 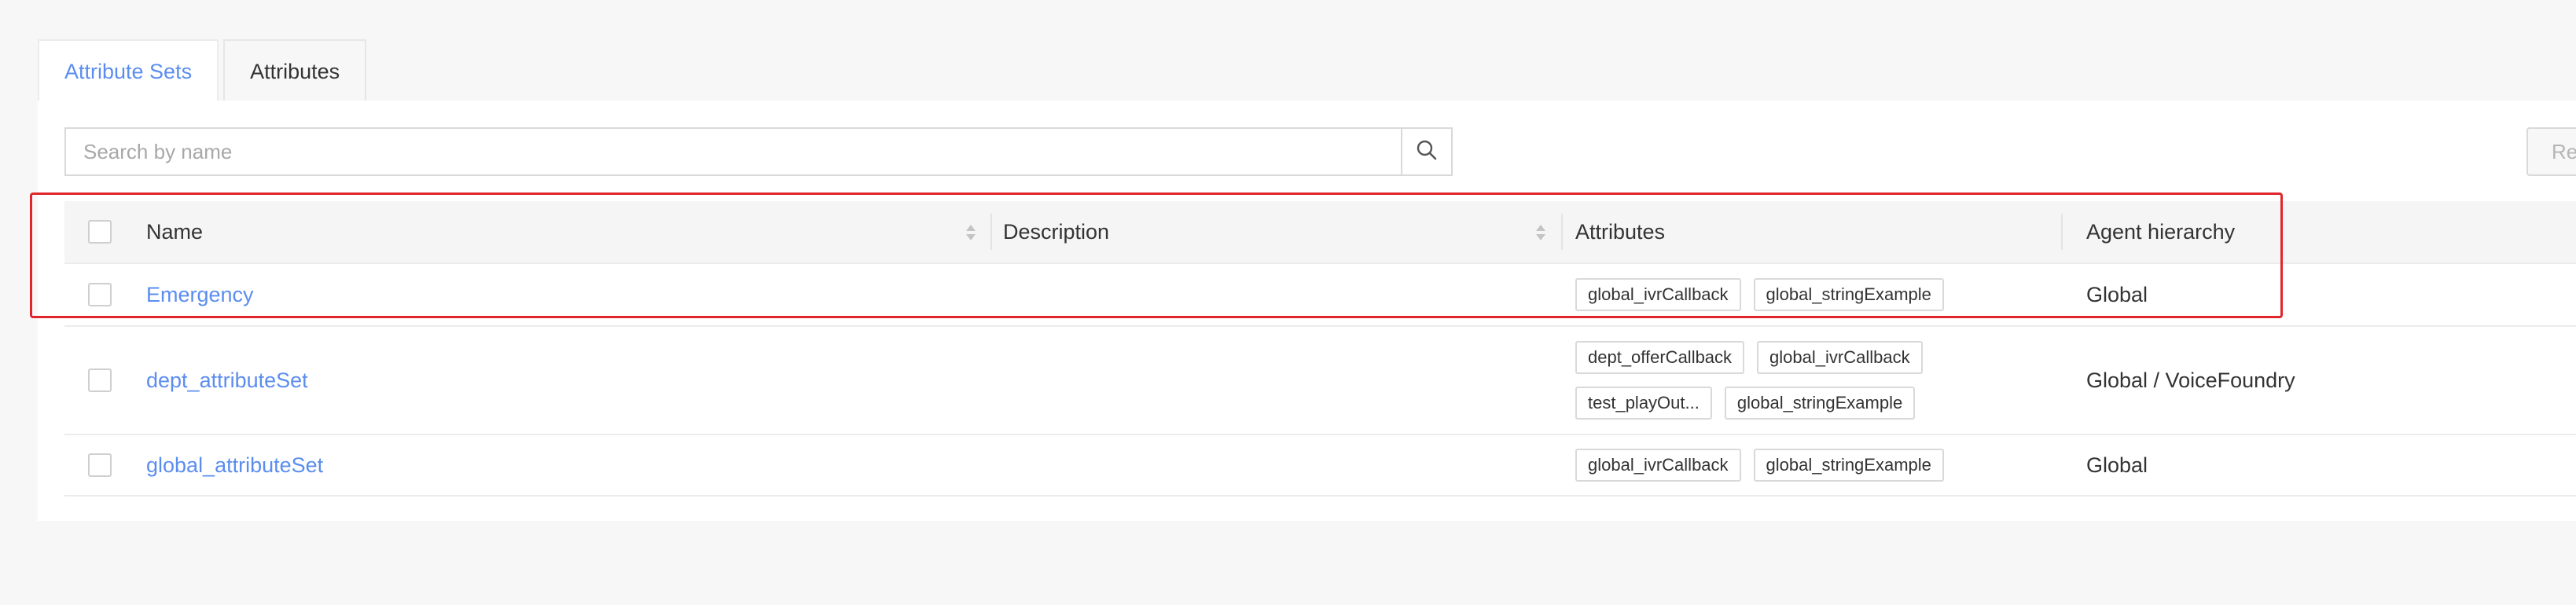 I want to click on tab-bar: Attribute Sets Attributes, so click(x=202, y=70).